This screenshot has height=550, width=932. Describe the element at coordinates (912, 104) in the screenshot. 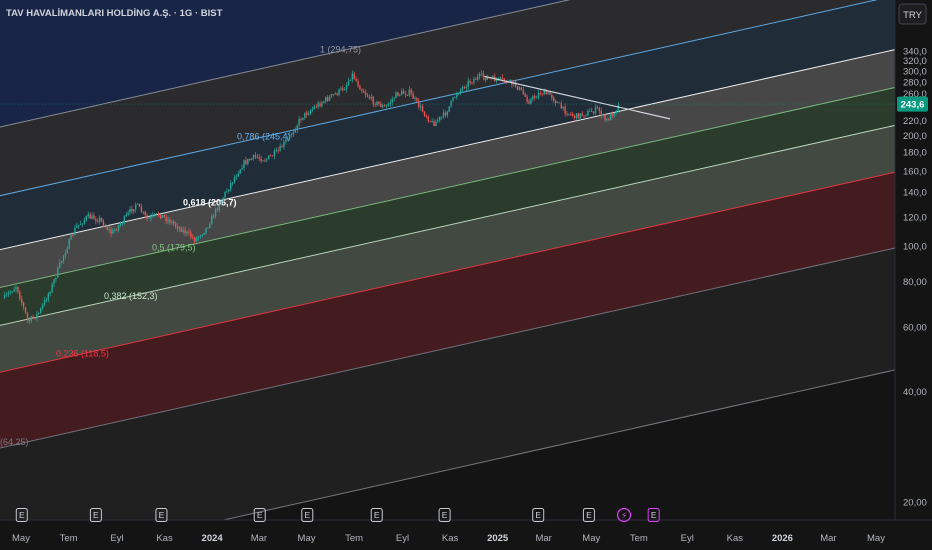

I see `last-price-badge: 243,6` at that location.